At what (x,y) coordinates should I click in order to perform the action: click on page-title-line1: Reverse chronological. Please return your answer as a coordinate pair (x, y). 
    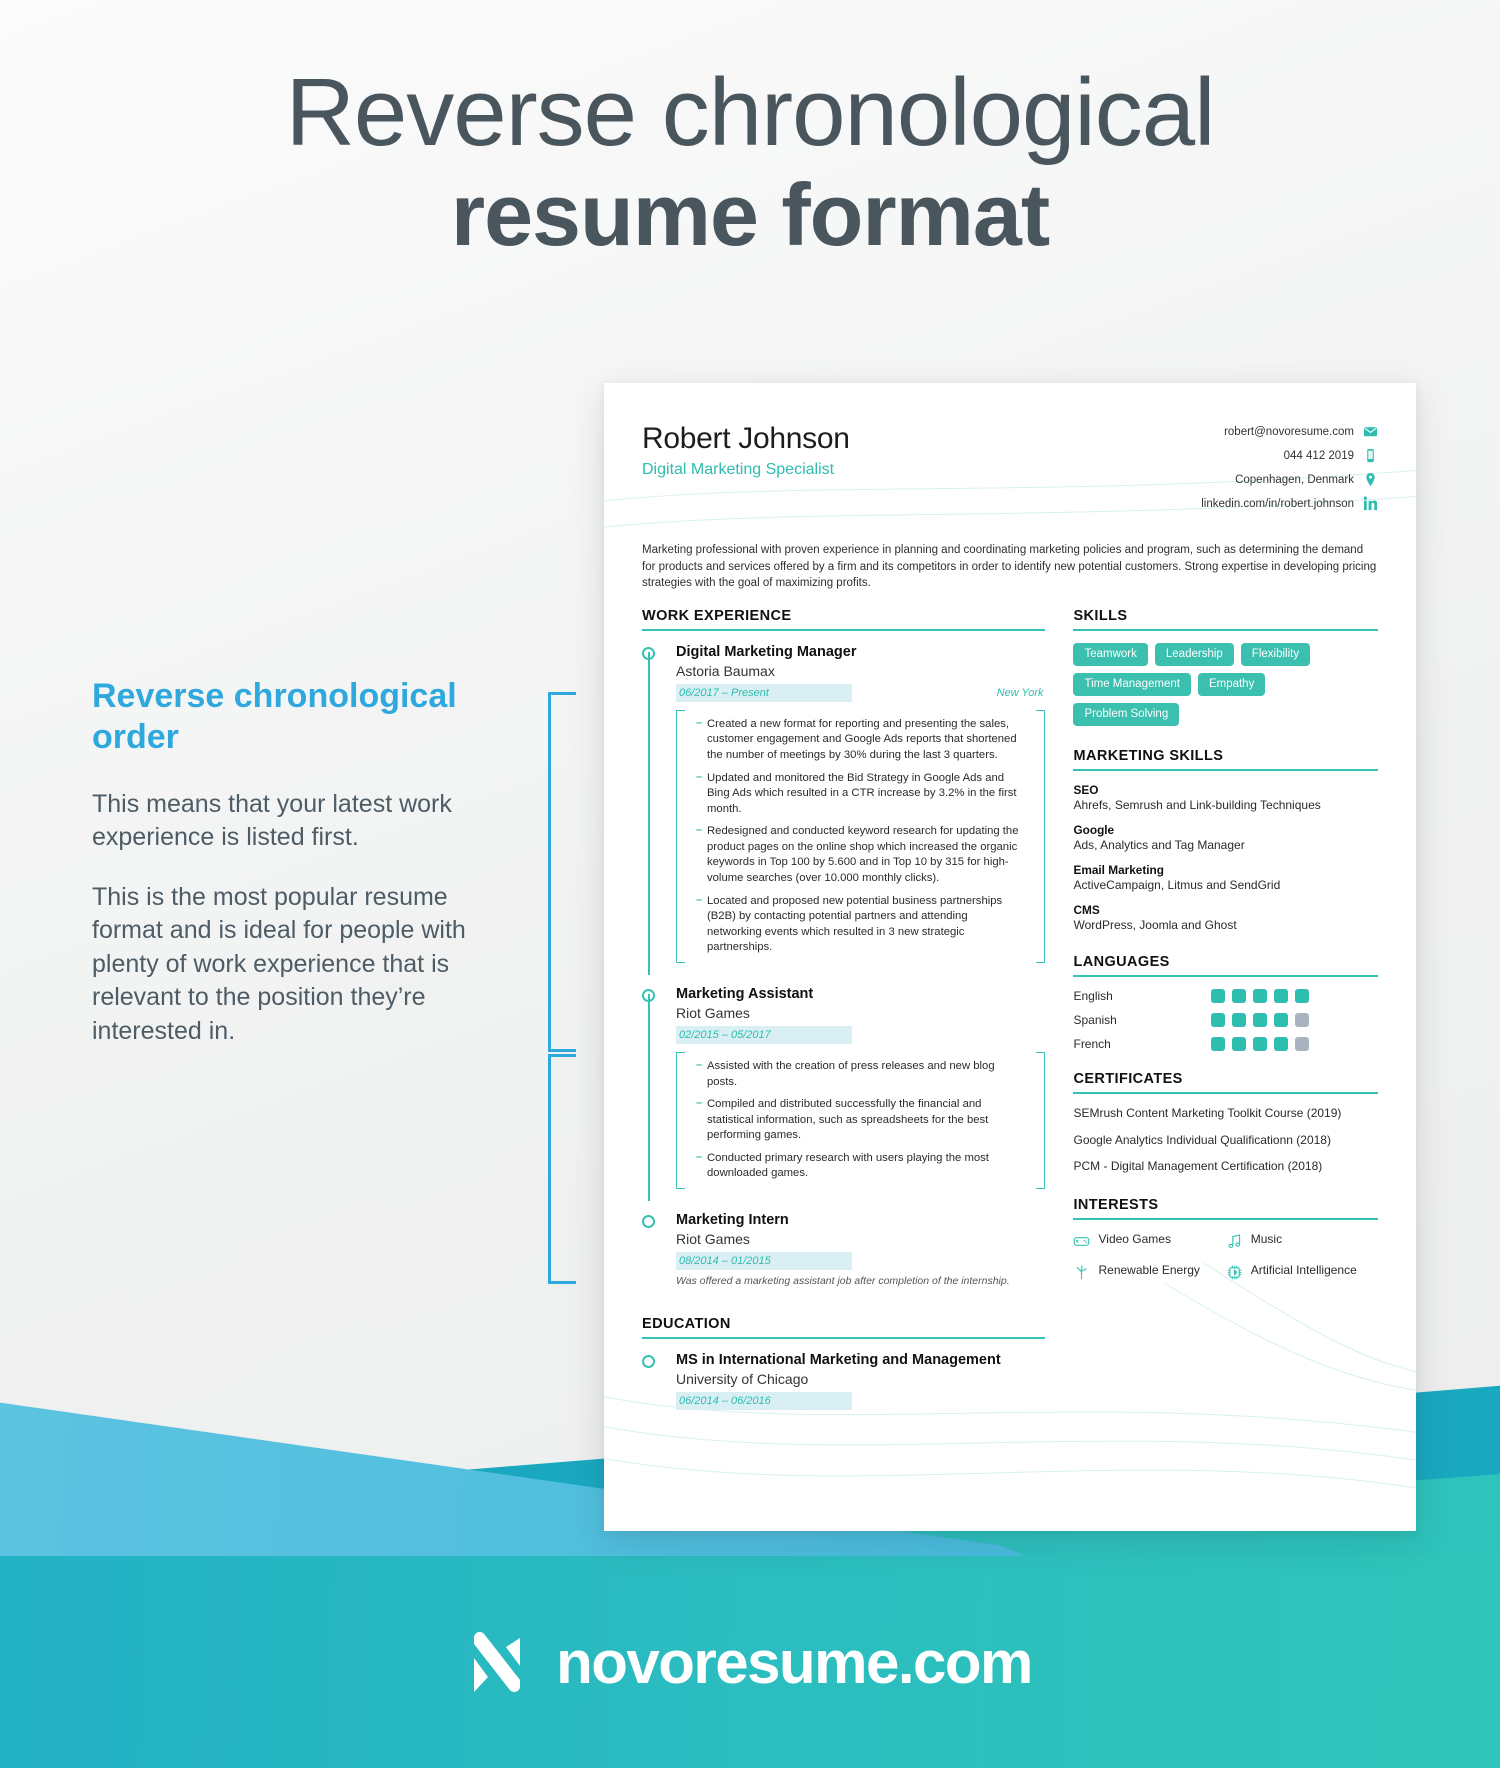
    Looking at the image, I should click on (750, 112).